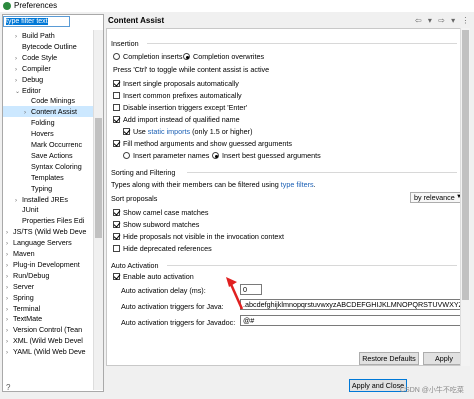 This screenshot has height=399, width=474. What do you see at coordinates (354, 320) in the screenshot?
I see `javadoc-triggers-input: @#` at bounding box center [354, 320].